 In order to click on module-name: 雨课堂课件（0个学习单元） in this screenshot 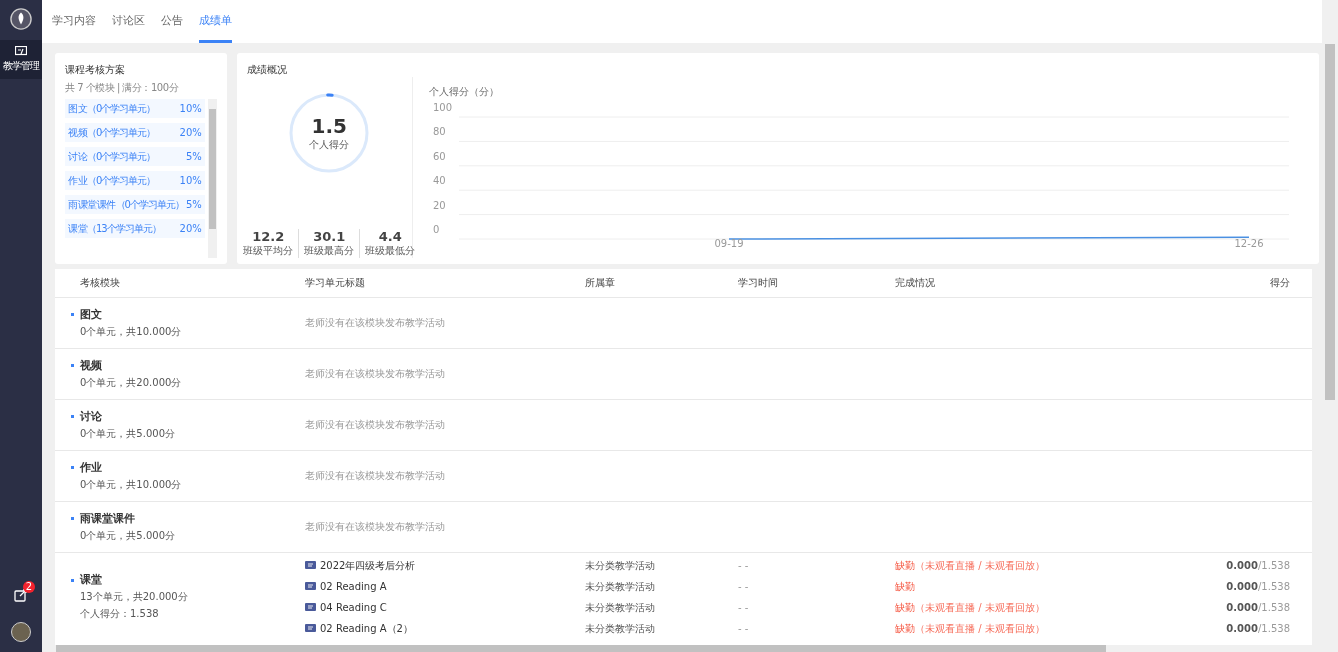, I will do `click(126, 204)`.